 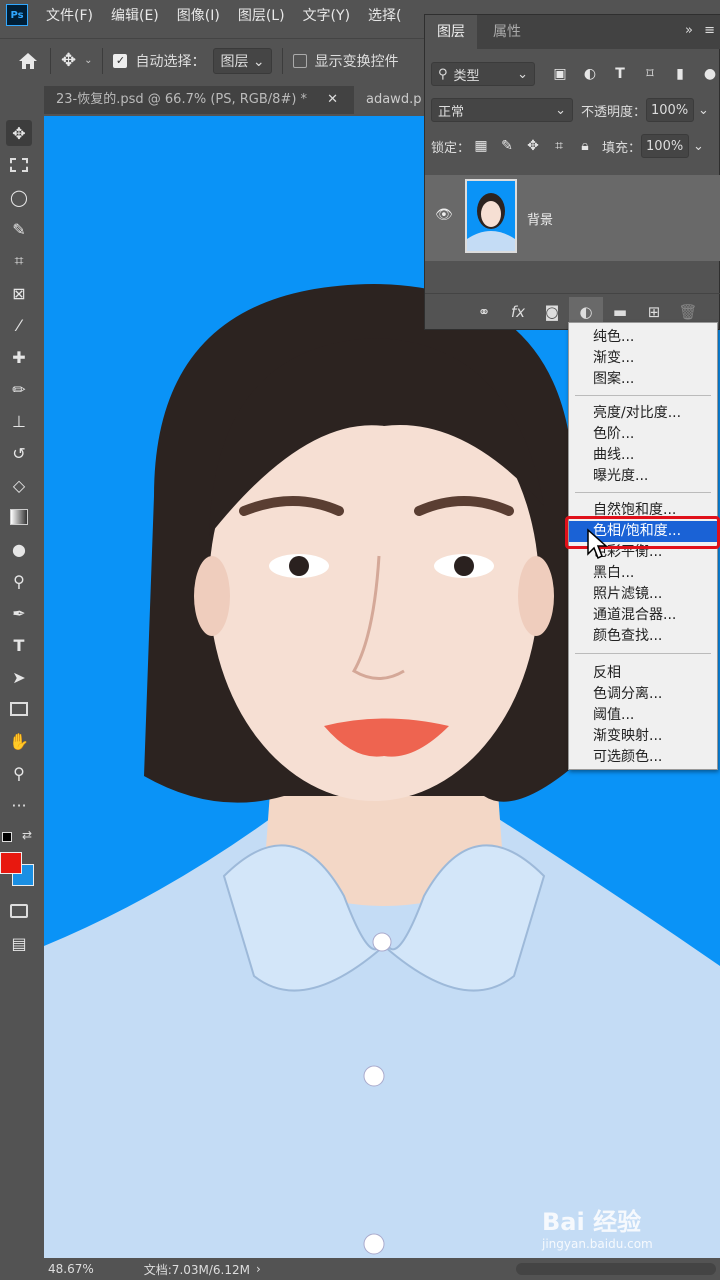 I want to click on panel-menu-icon: ≡, so click(x=709, y=30).